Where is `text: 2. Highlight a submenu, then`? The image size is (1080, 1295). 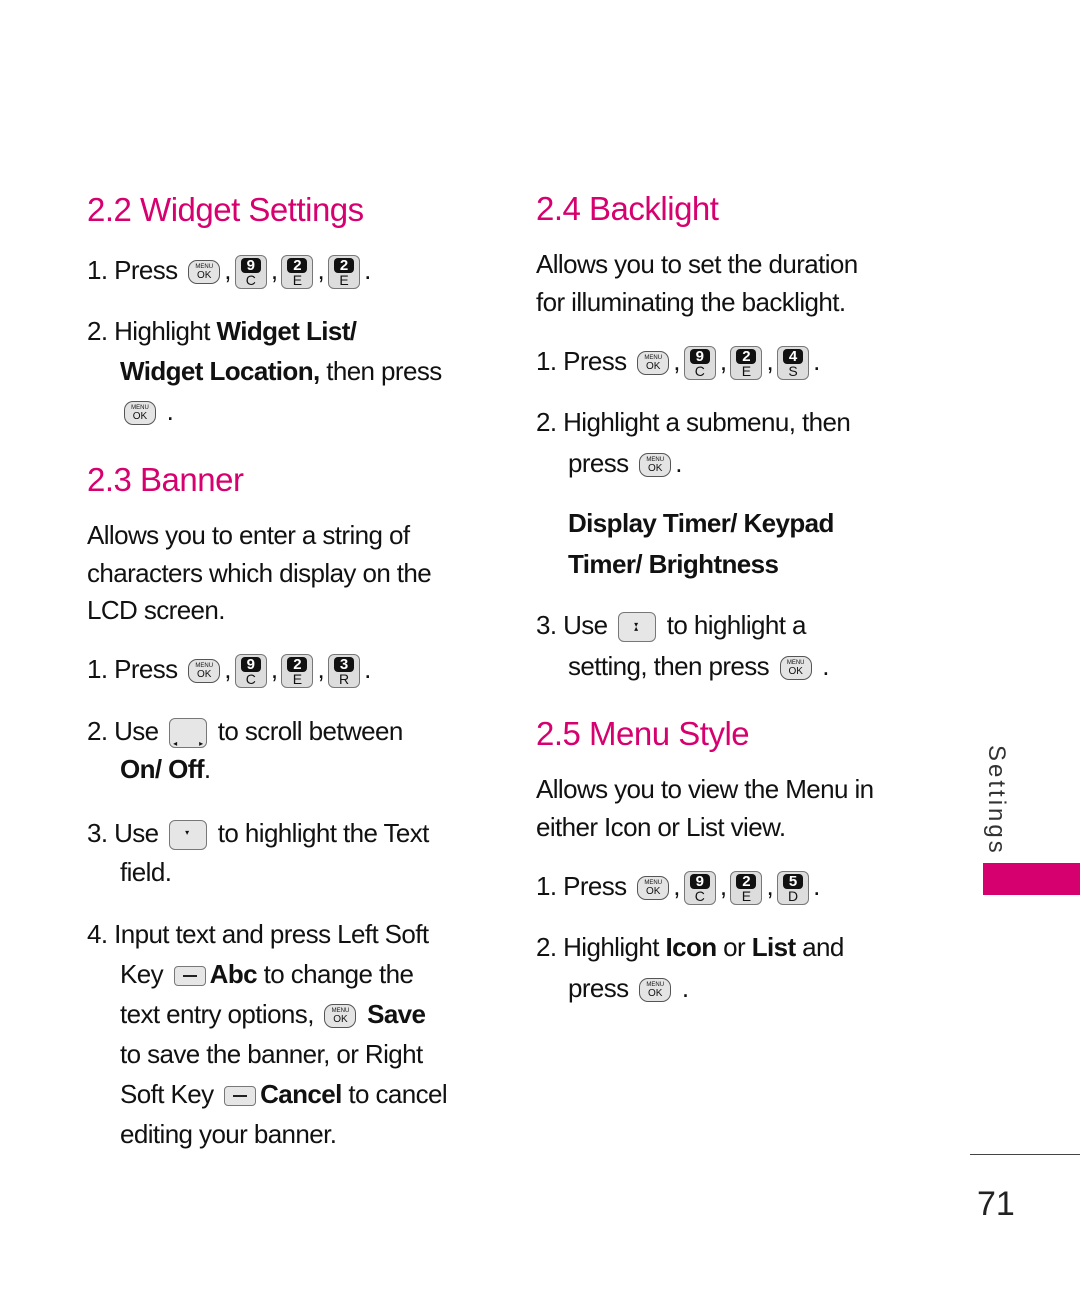 text: 2. Highlight a submenu, then is located at coordinates (693, 422).